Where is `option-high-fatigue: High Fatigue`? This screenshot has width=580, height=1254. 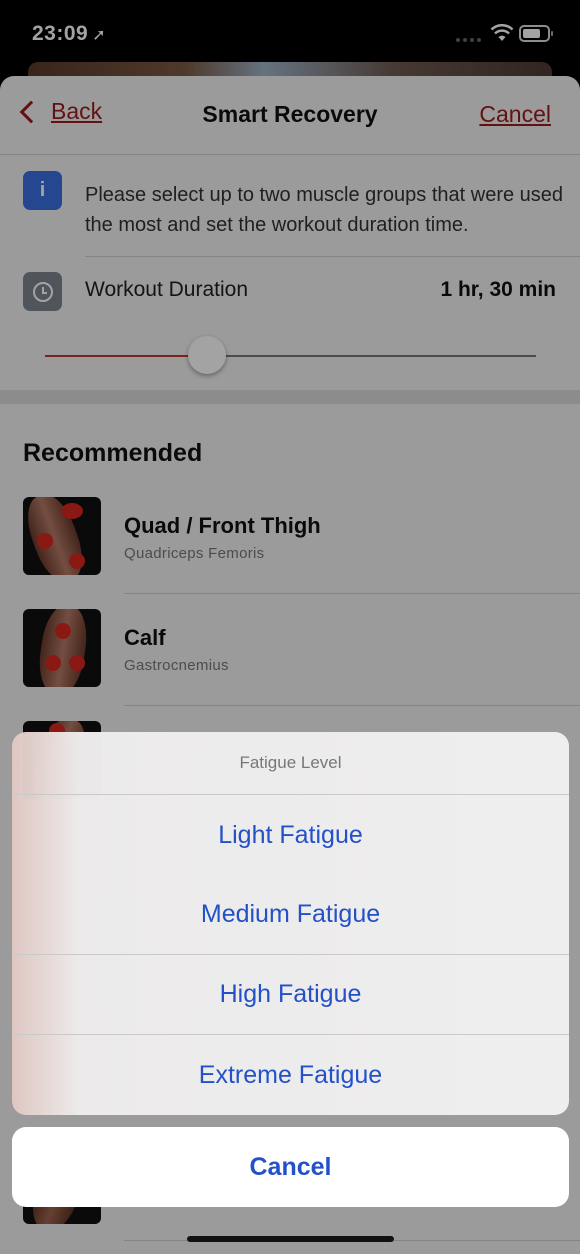 option-high-fatigue: High Fatigue is located at coordinates (290, 995).